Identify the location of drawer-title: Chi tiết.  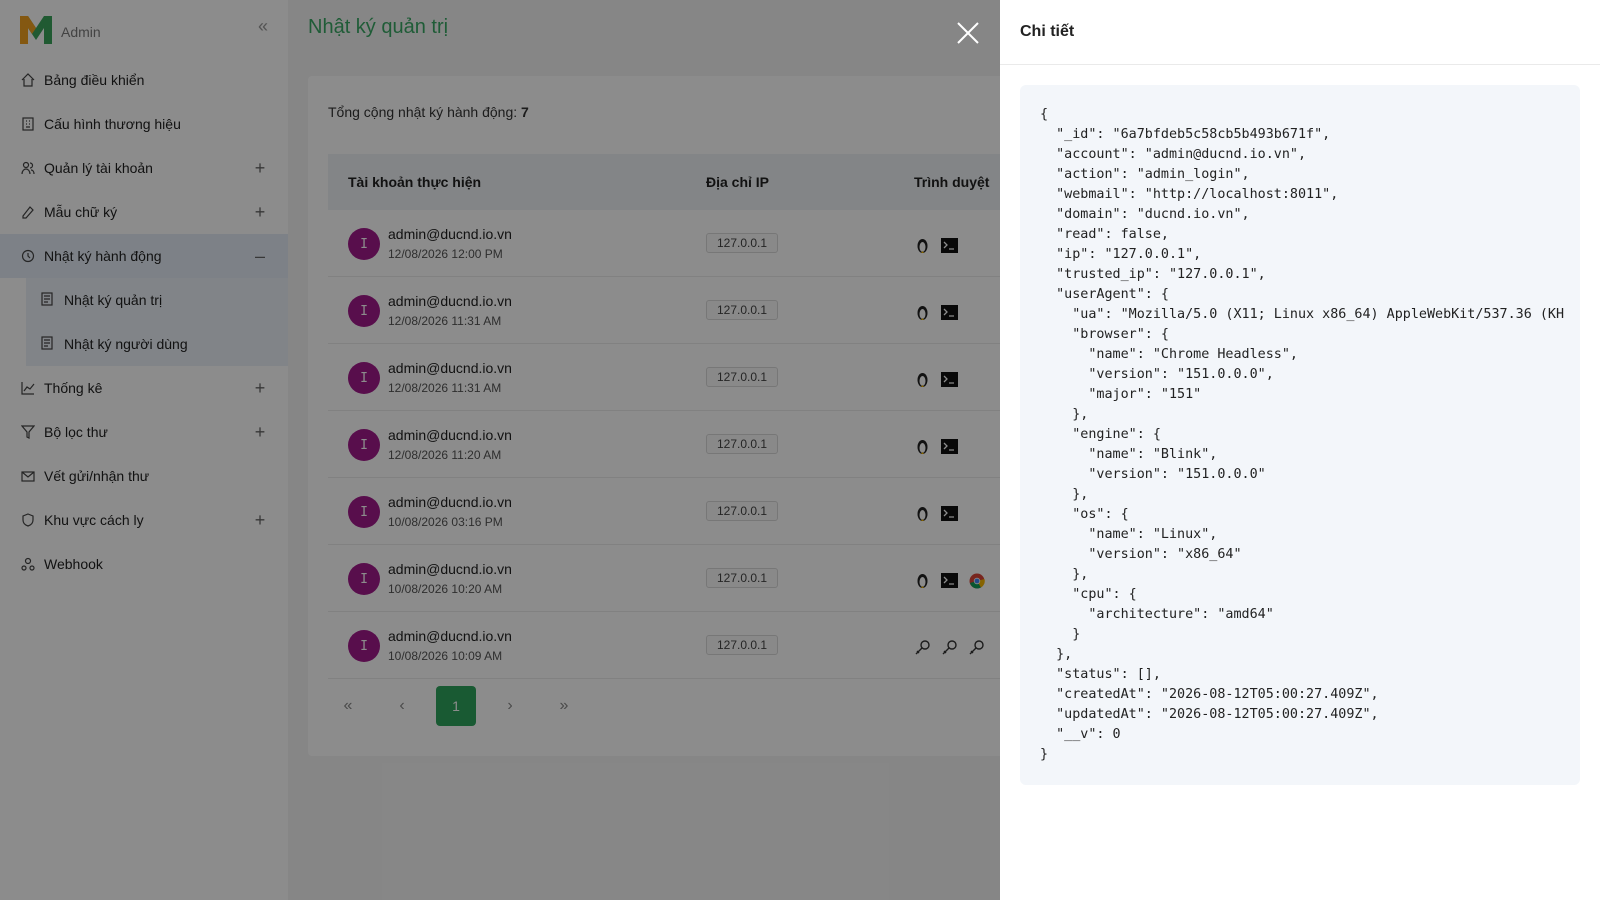
(1300, 32).